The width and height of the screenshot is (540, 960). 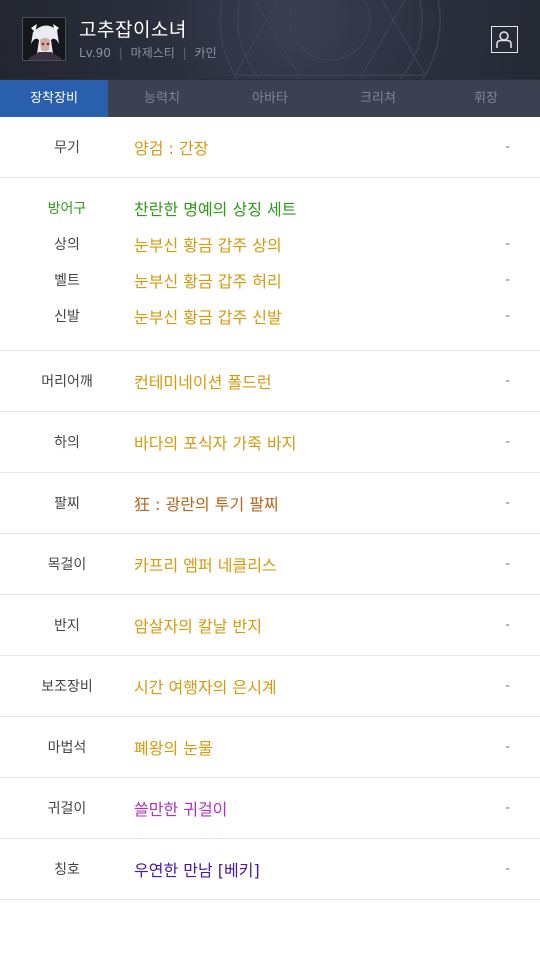 What do you see at coordinates (67, 382) in the screenshot?
I see `slot-label: 머리어깨` at bounding box center [67, 382].